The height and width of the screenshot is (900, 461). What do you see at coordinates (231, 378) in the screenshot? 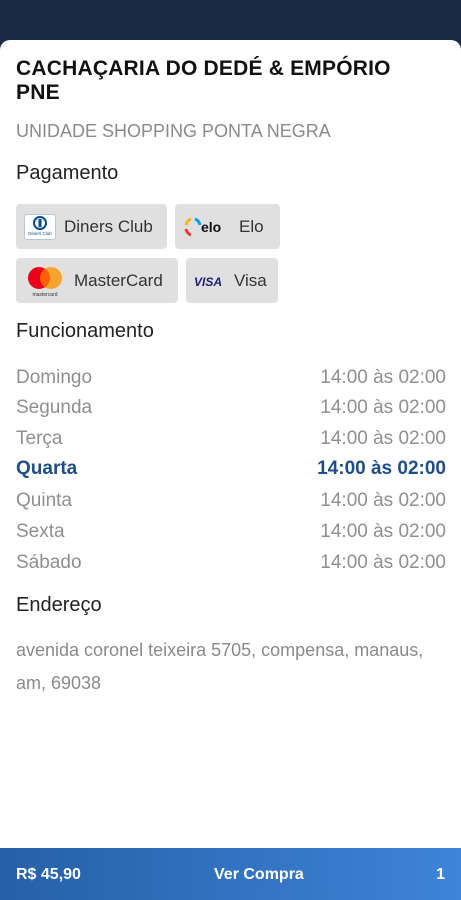
I see `hours-row-domingo: Domingo 14:00 às 02:00` at bounding box center [231, 378].